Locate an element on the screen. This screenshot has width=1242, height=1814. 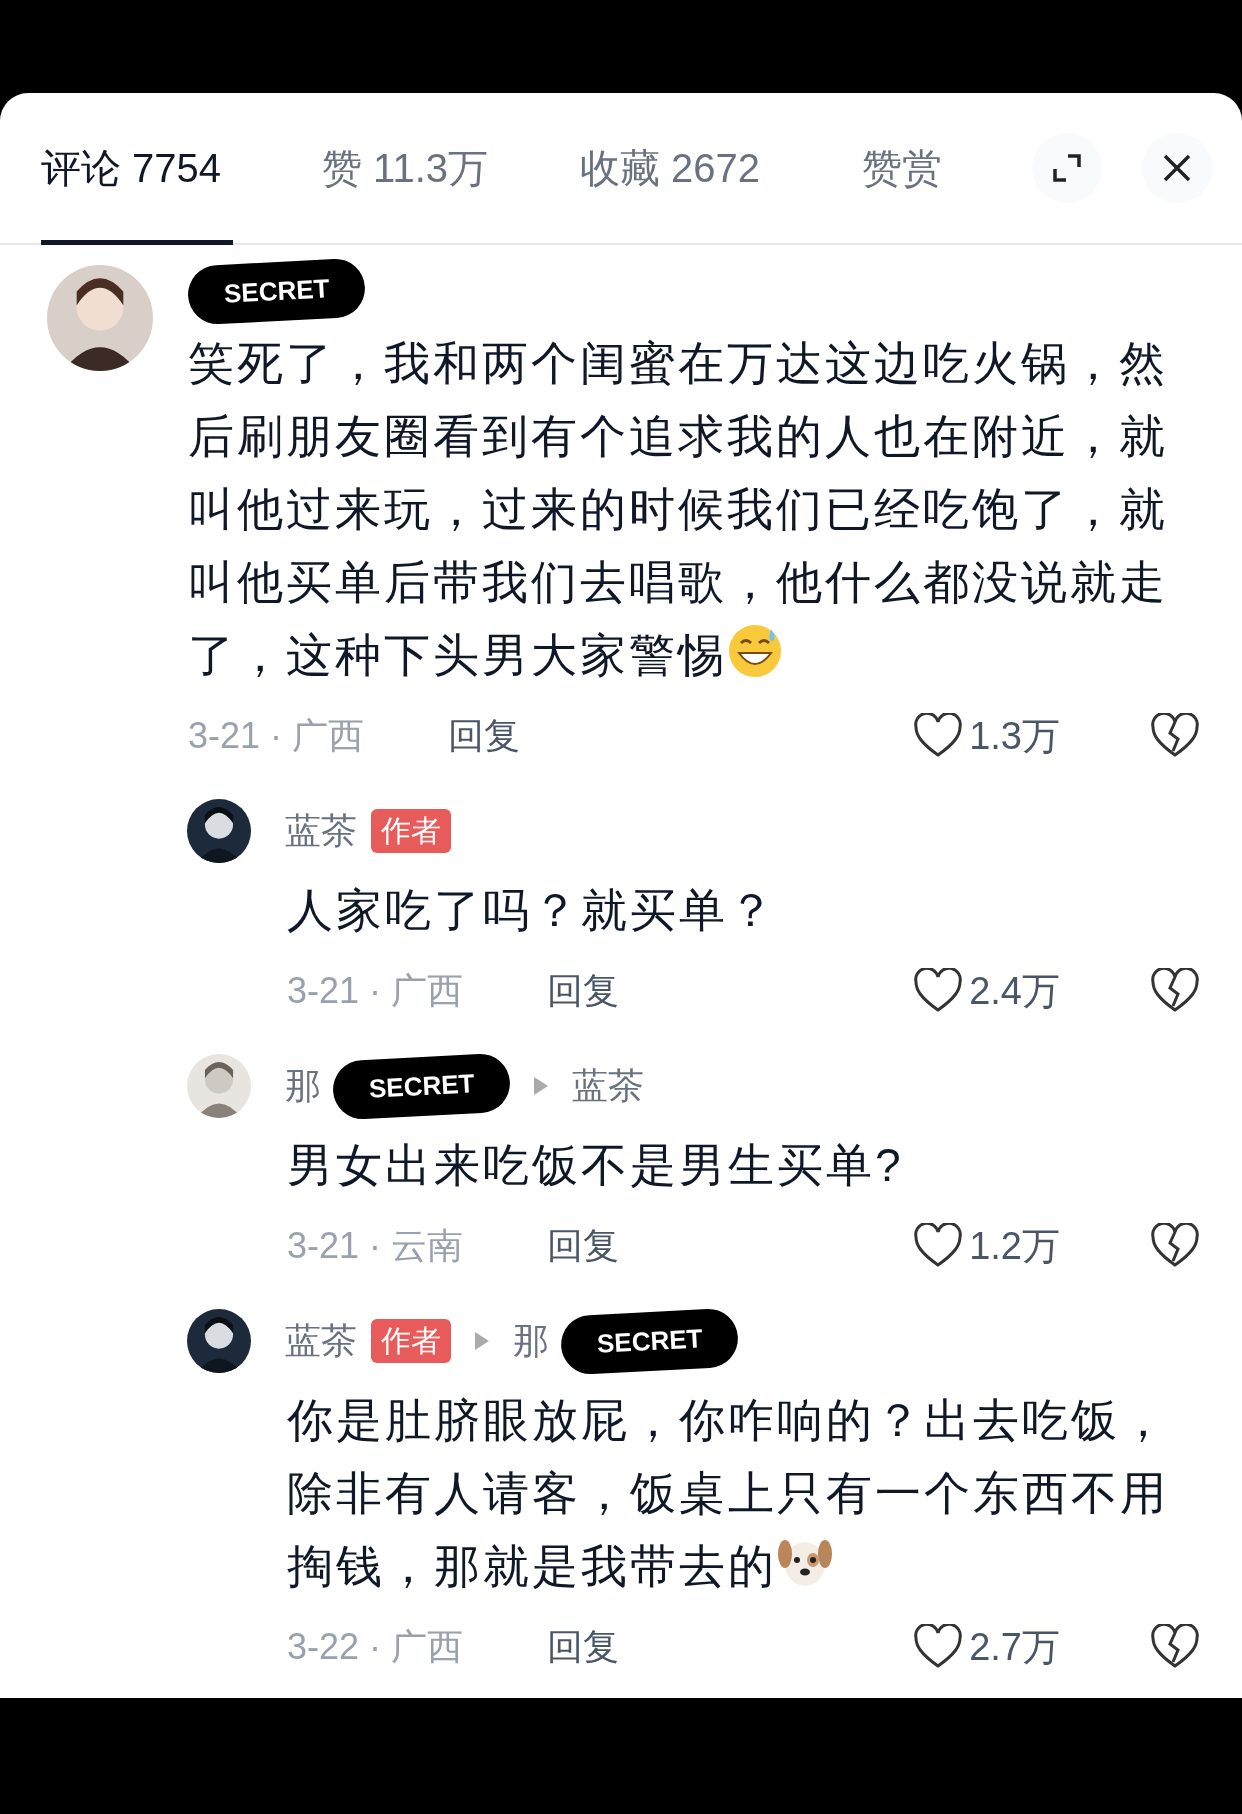
reply-arrow-icon is located at coordinates (482, 1341).